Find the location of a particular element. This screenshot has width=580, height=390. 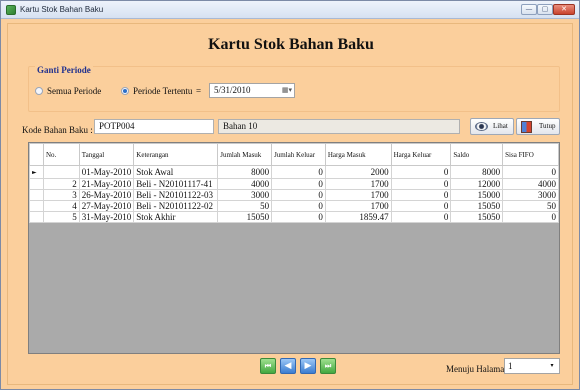

cell-fifo-remaining: 4000 is located at coordinates (530, 184).